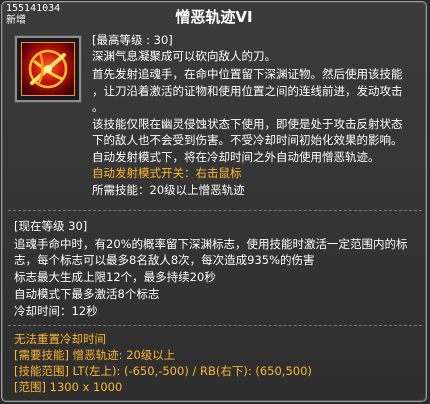  I want to click on current-desc-line-1: 追魂手命中时，有20%的概率留下深渊标志，使用技能时激活一定范围内的标, so click(211, 244).